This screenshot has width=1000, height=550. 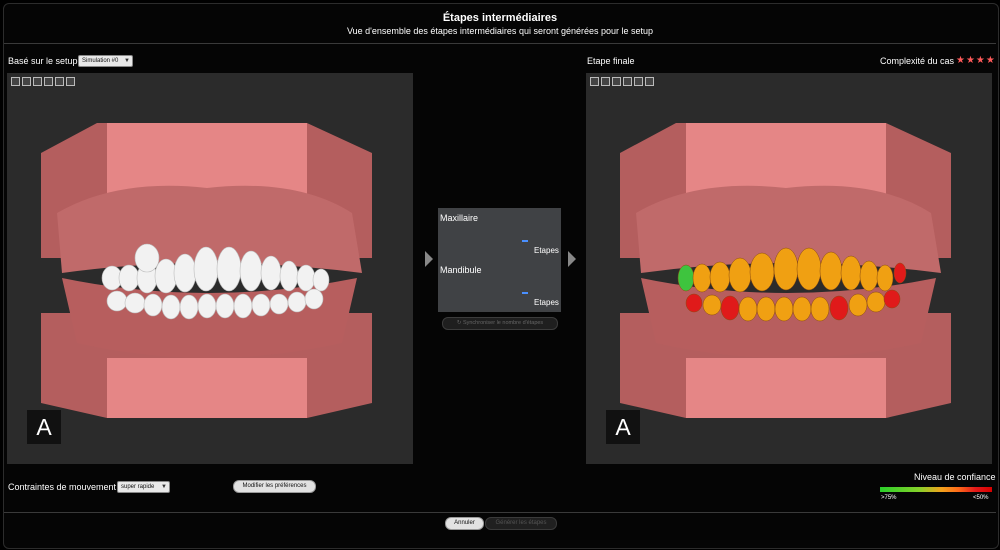 What do you see at coordinates (500, 18) in the screenshot?
I see `dialog-title: Étapes intermédiaires` at bounding box center [500, 18].